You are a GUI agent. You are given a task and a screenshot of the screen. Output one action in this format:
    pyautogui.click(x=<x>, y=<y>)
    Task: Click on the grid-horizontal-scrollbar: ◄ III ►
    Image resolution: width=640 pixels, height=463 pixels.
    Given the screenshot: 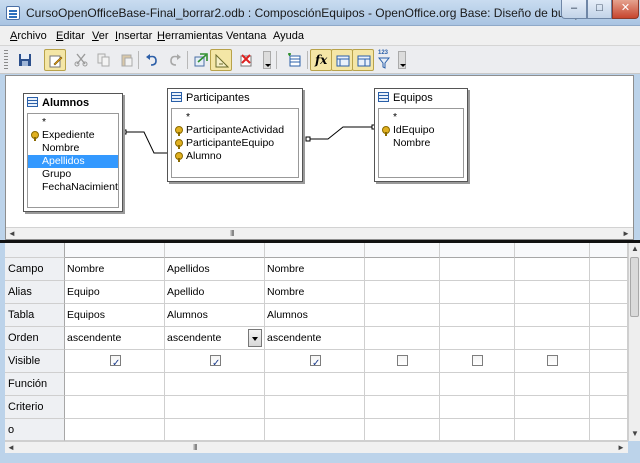 What is the action you would take?
    pyautogui.click(x=316, y=447)
    